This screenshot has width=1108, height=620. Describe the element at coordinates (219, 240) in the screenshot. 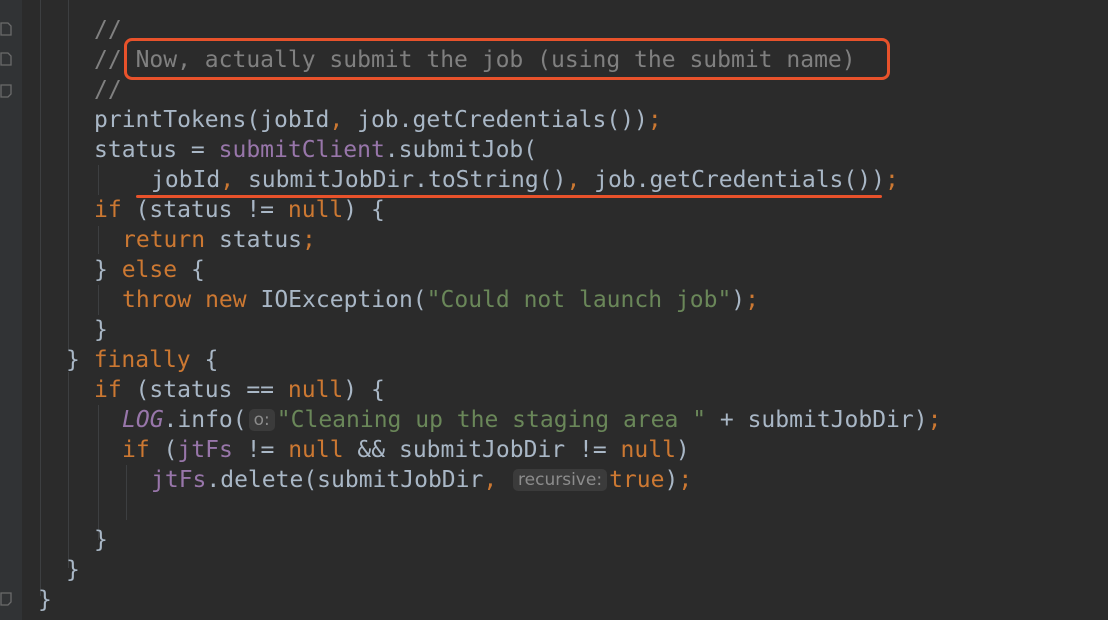

I see `code-line-return: return status;` at that location.